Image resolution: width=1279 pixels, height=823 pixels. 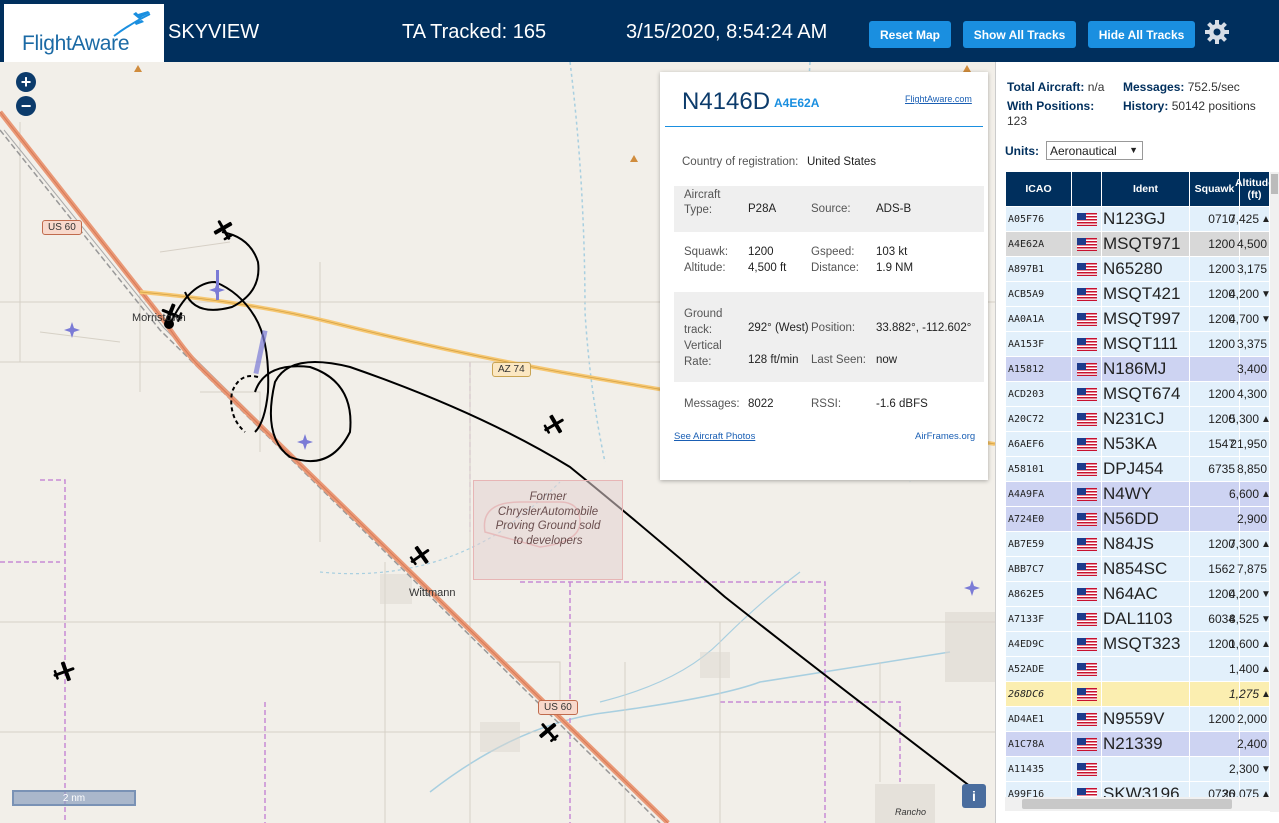 I want to click on row-icao: ACB5A9, so click(x=1039, y=294).